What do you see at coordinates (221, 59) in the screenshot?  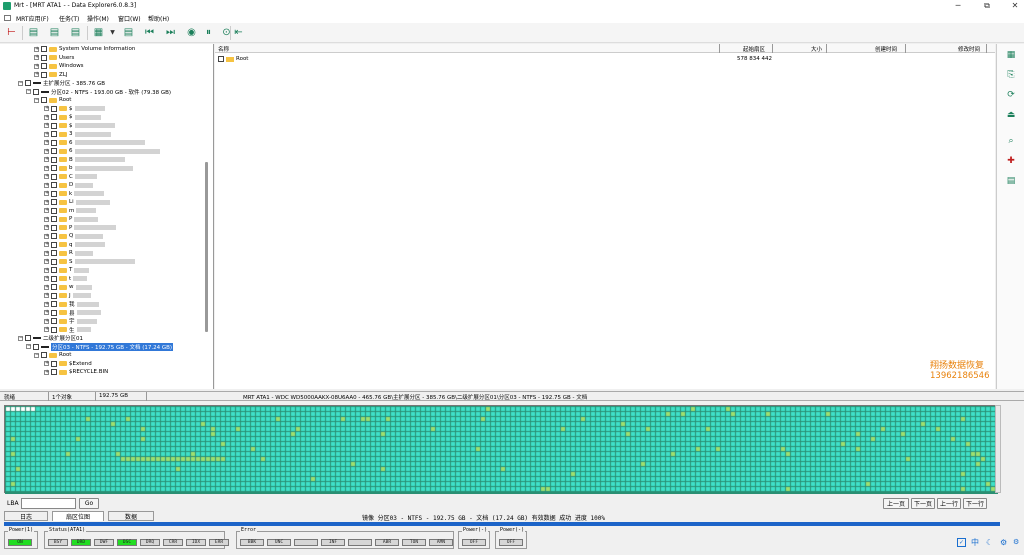 I see `row-checkbox` at bounding box center [221, 59].